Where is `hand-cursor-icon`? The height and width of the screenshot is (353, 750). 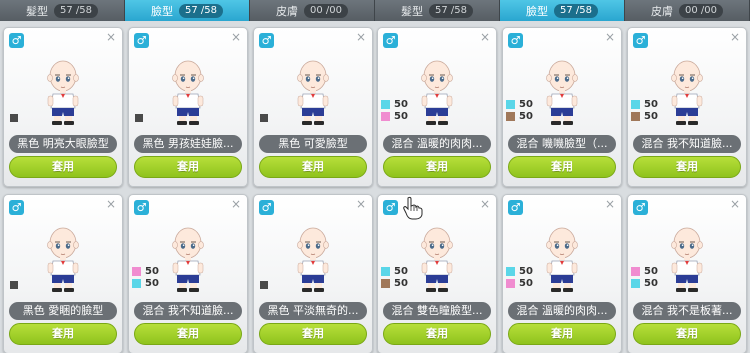
hand-cursor-icon is located at coordinates (413, 208).